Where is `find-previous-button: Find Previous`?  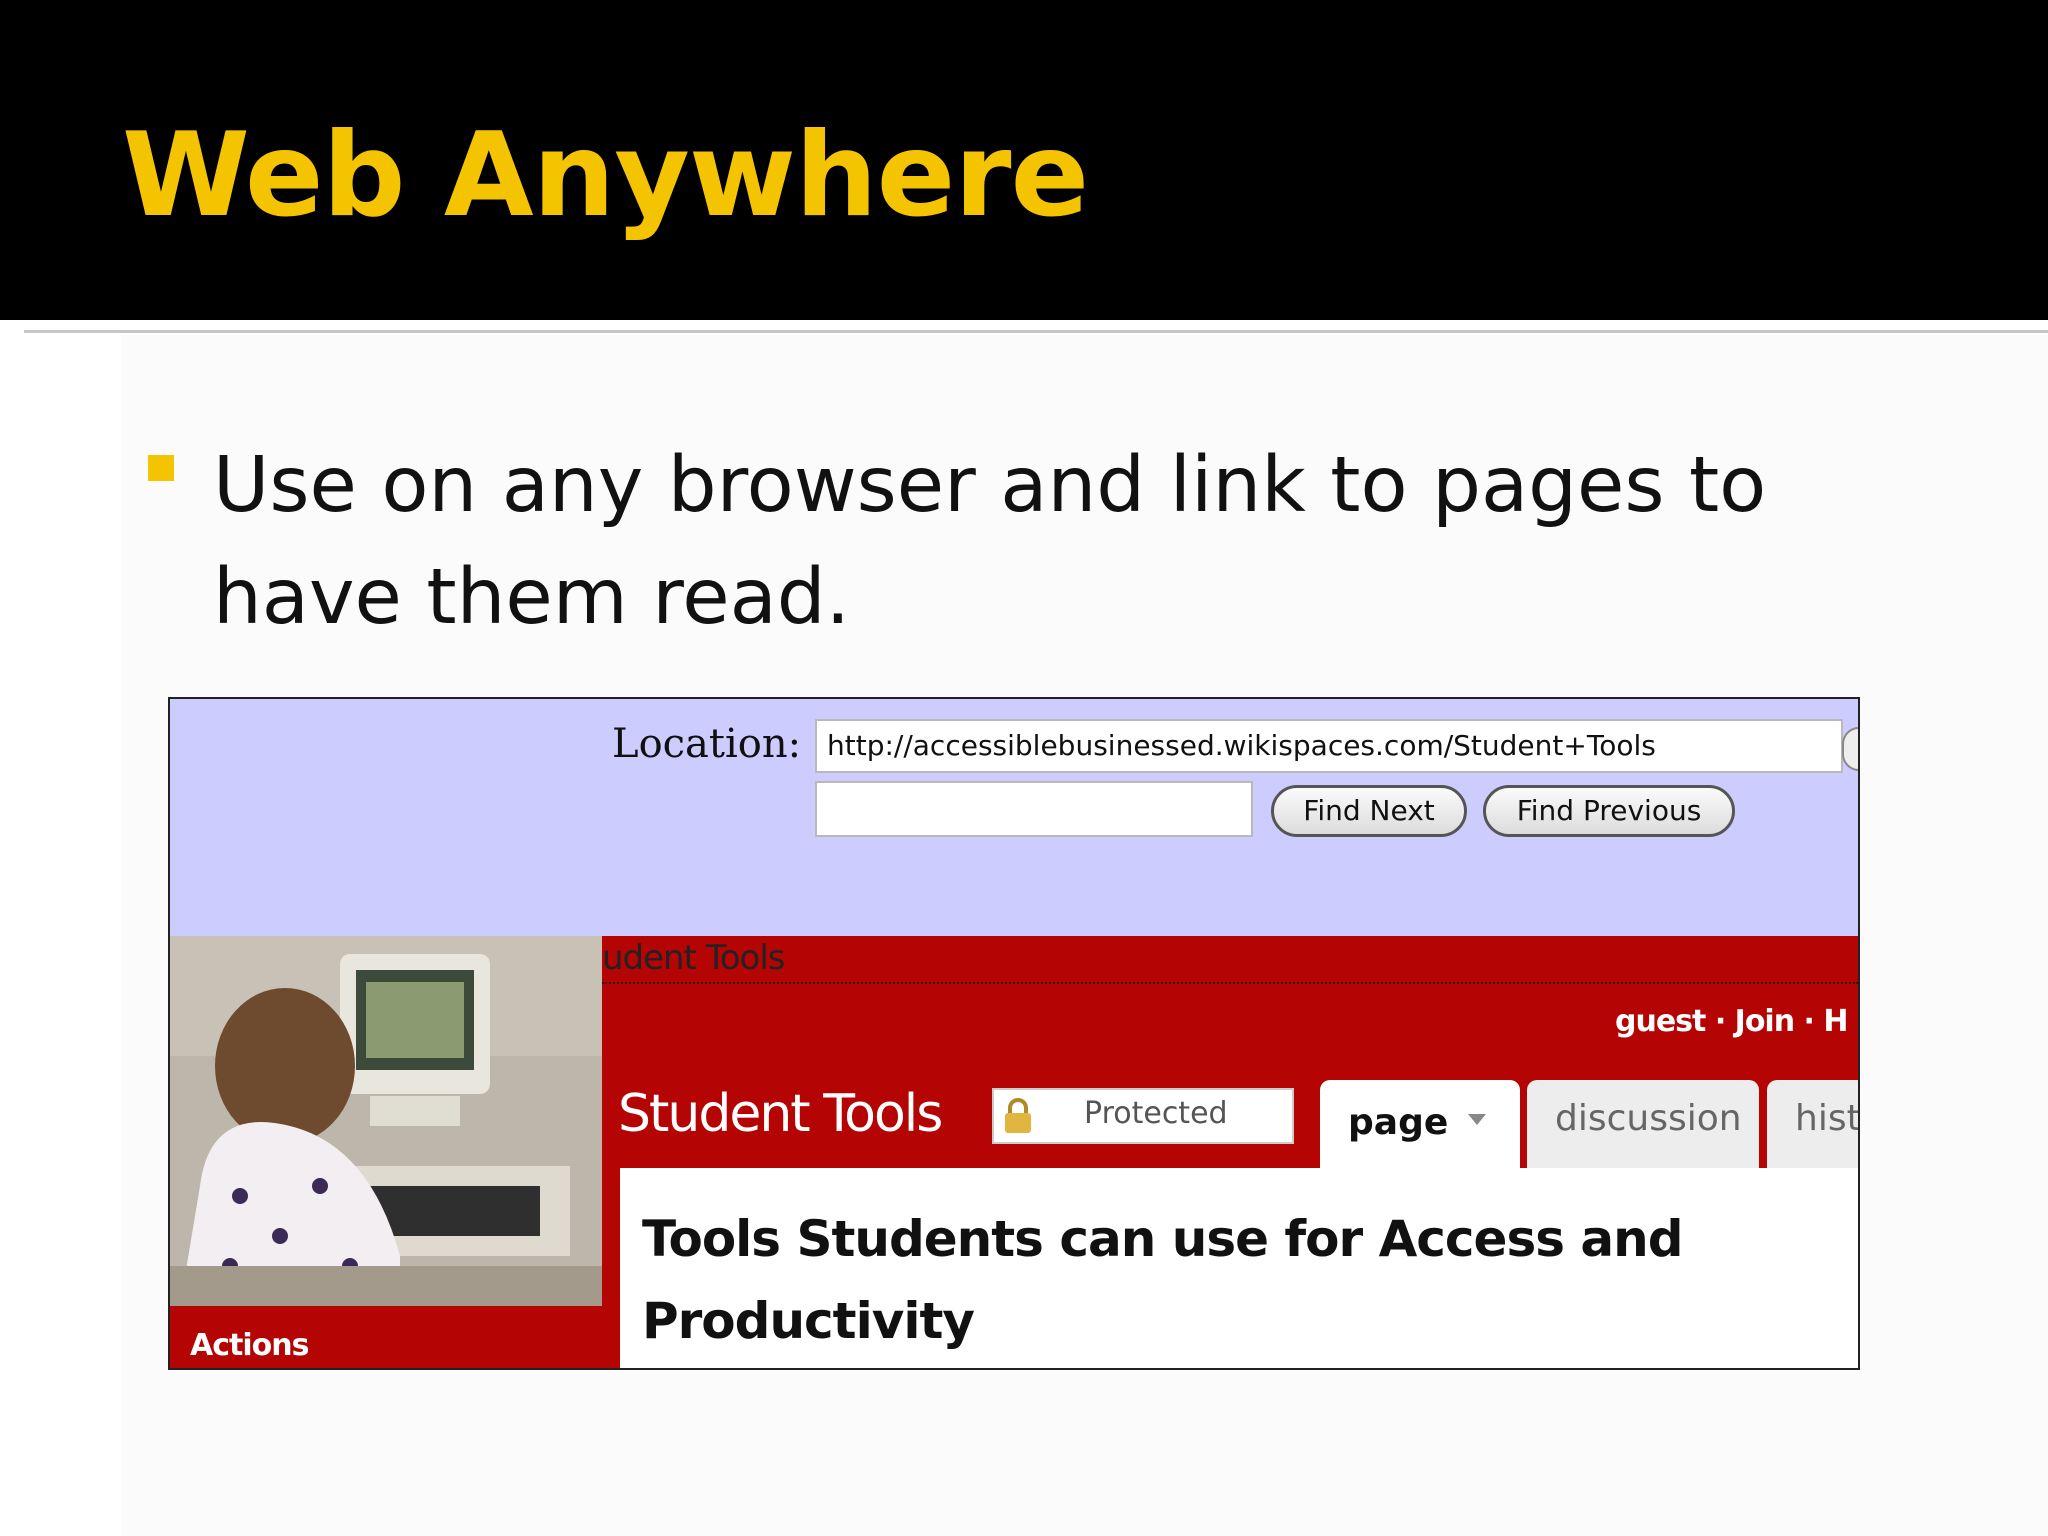
find-previous-button: Find Previous is located at coordinates (1609, 811).